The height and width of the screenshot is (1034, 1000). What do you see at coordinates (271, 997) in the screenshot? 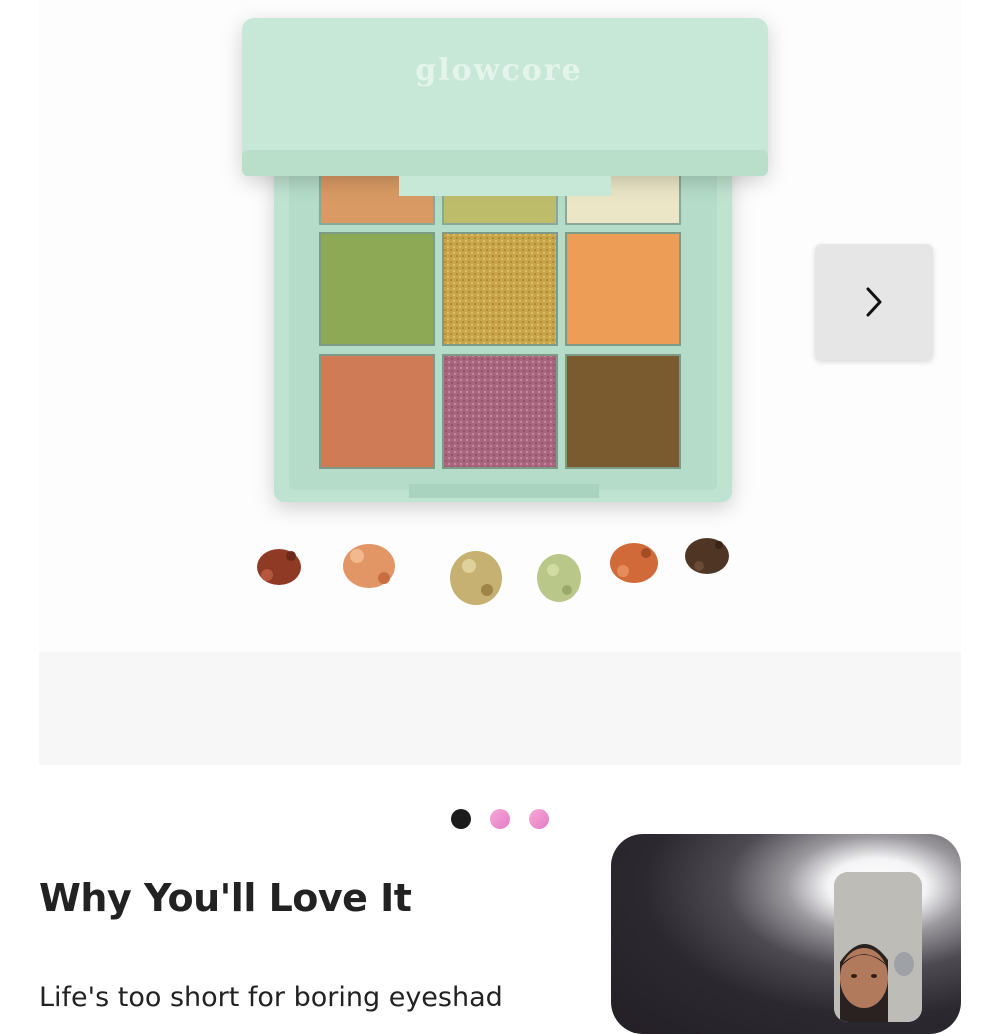
I see `section-body-text: Life's too short for boring eyeshad` at bounding box center [271, 997].